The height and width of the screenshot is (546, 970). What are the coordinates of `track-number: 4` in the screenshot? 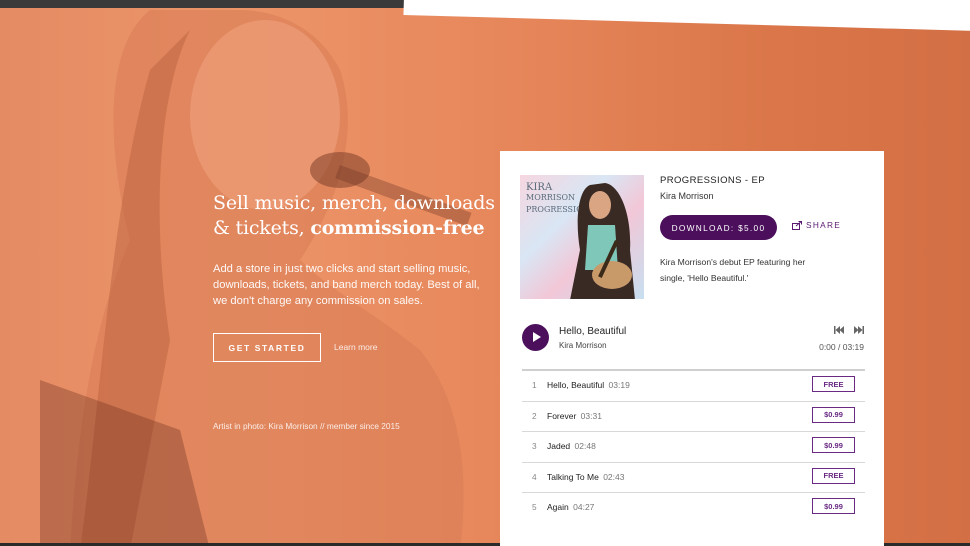 It's located at (534, 476).